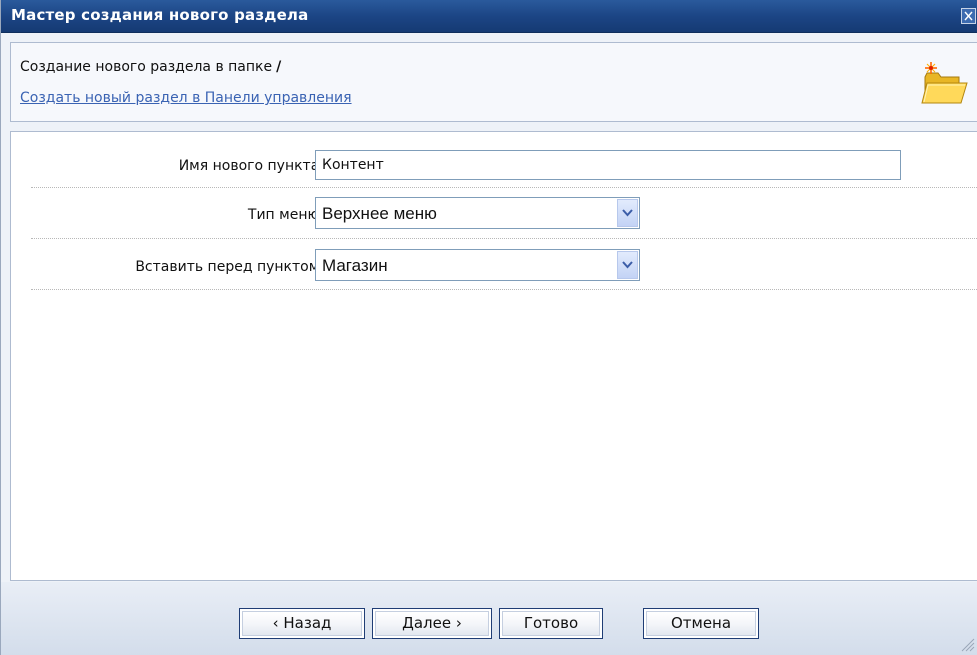 The image size is (977, 655). I want to click on close-icon, so click(968, 16).